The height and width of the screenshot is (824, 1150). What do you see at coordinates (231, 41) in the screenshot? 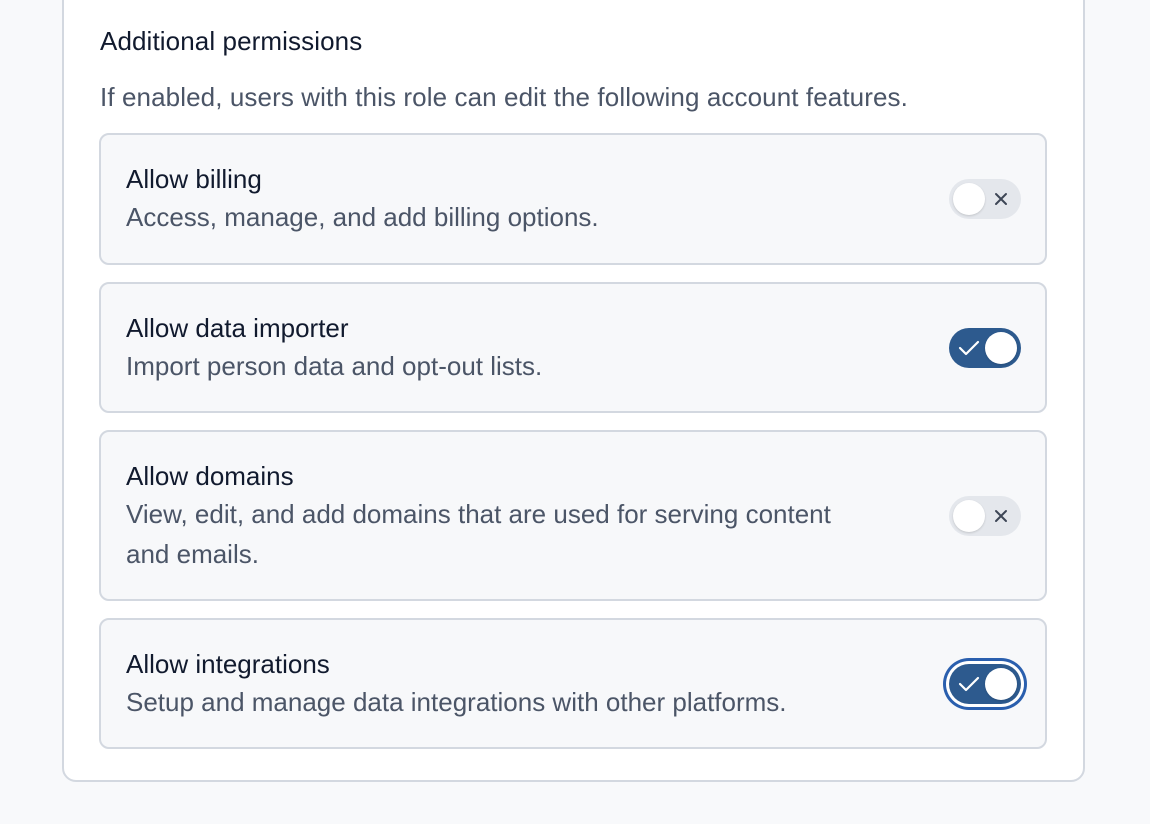
I see `section-title: Additional permissions` at bounding box center [231, 41].